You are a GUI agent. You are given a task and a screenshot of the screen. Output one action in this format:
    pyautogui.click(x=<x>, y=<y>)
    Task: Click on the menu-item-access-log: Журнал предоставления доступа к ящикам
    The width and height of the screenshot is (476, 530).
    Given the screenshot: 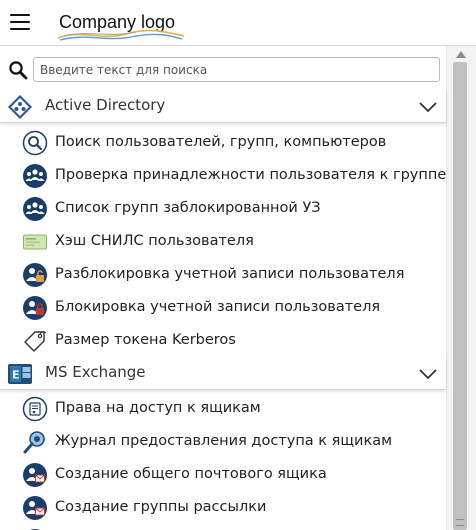 What is the action you would take?
    pyautogui.click(x=223, y=442)
    